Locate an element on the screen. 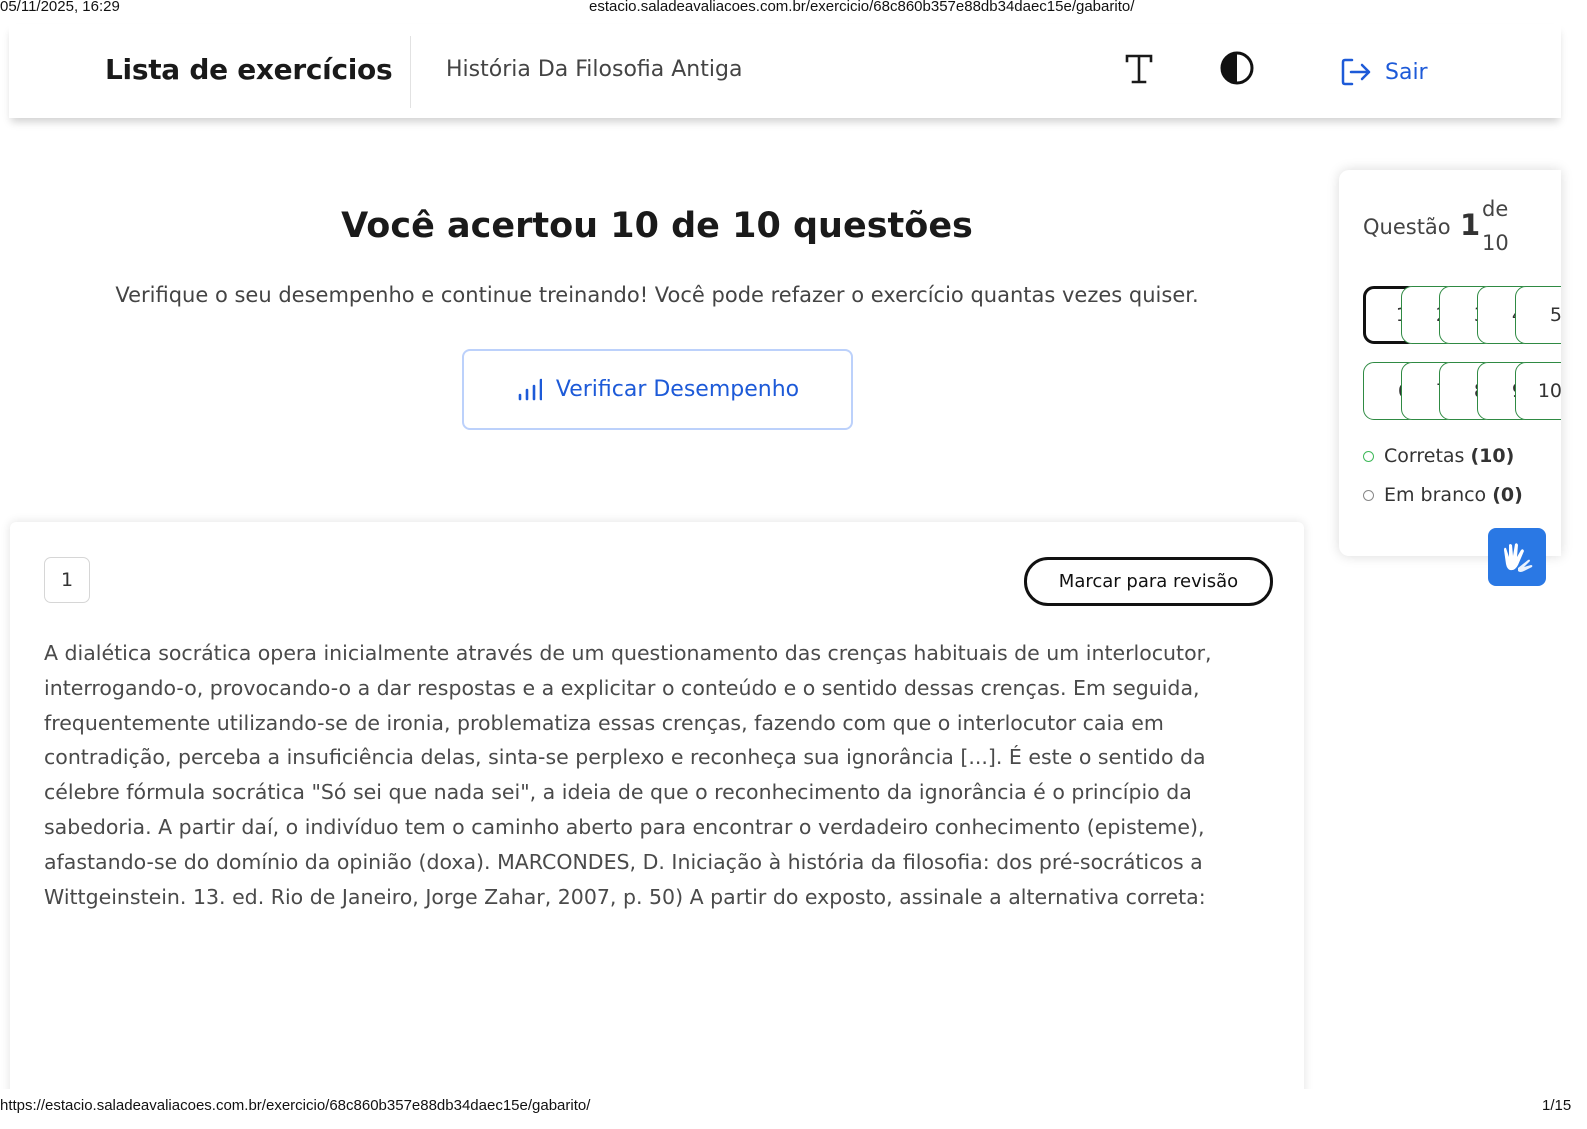 This screenshot has height=1129, width=1587. logout-label: Sair is located at coordinates (1406, 72).